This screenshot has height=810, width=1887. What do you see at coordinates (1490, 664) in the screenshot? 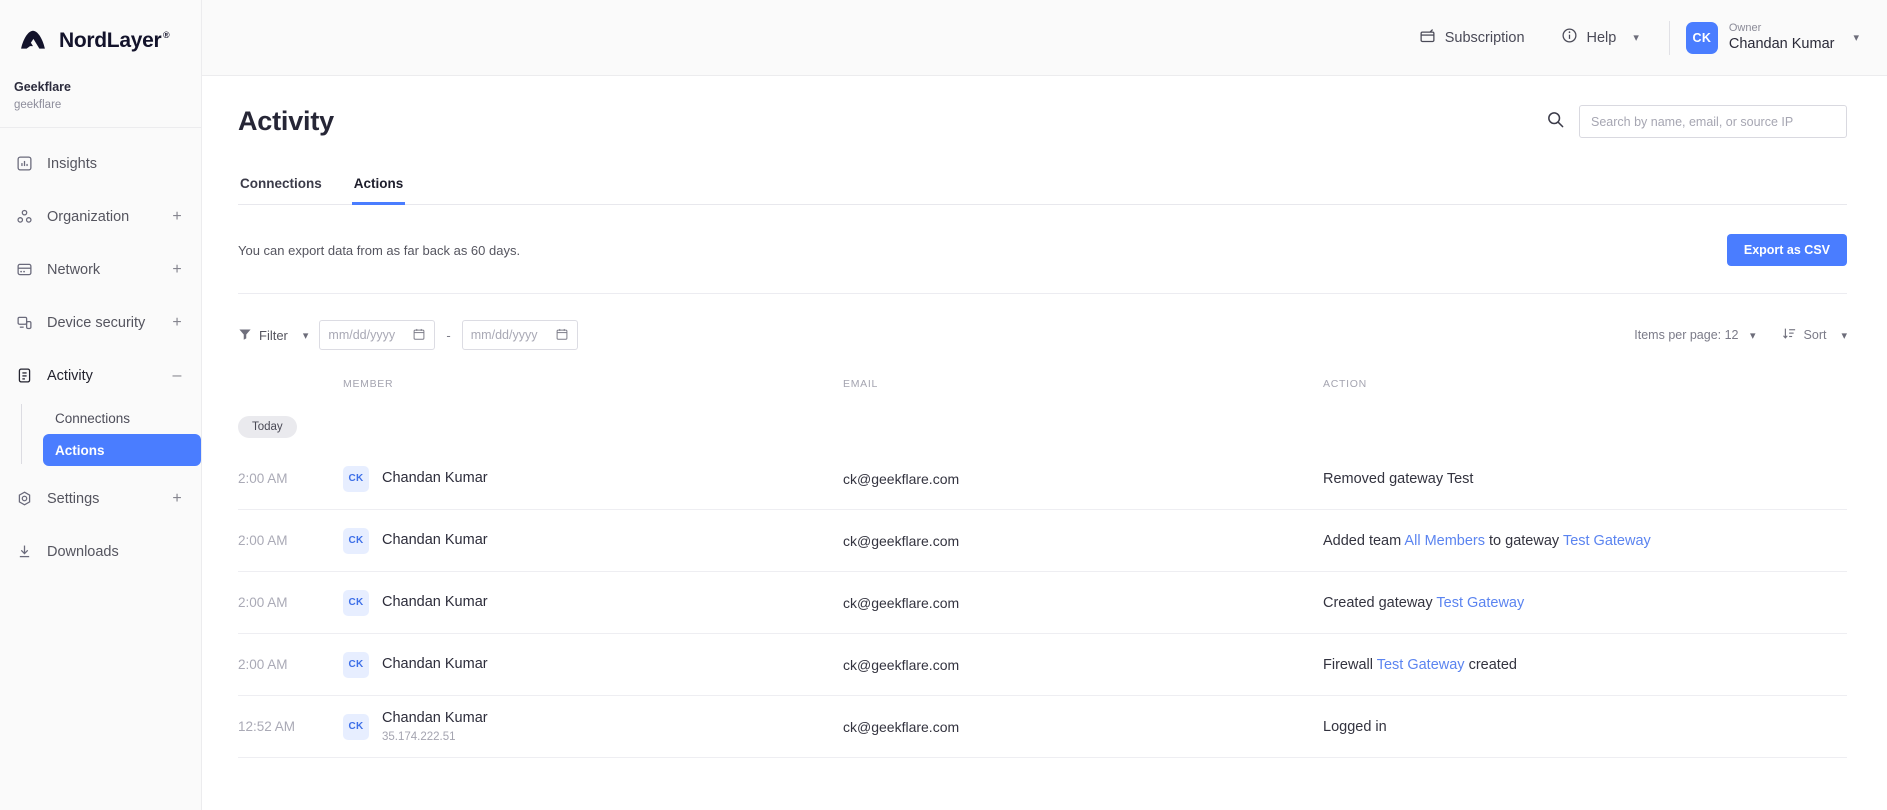
I see `action-text: created` at bounding box center [1490, 664].